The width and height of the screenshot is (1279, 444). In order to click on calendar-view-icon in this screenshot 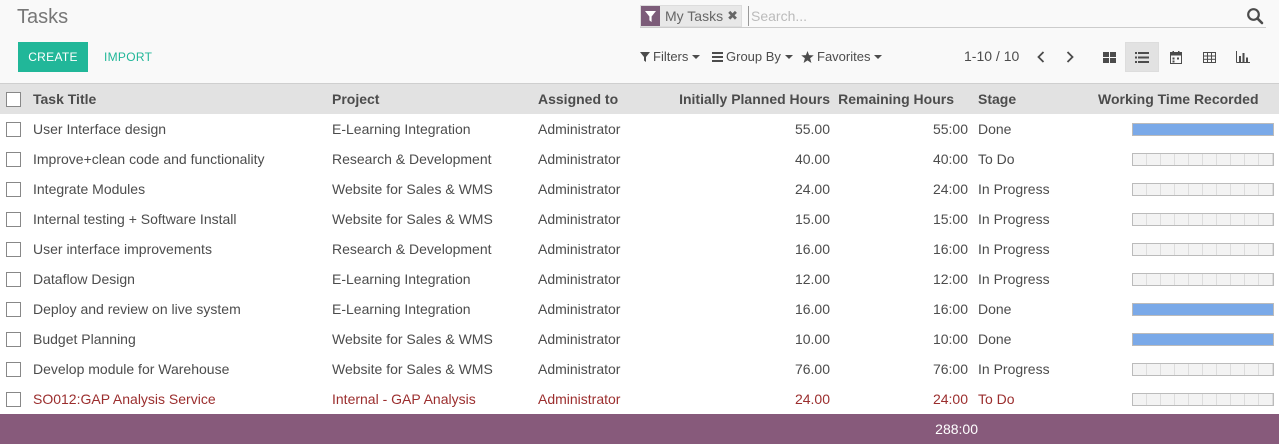, I will do `click(1176, 57)`.